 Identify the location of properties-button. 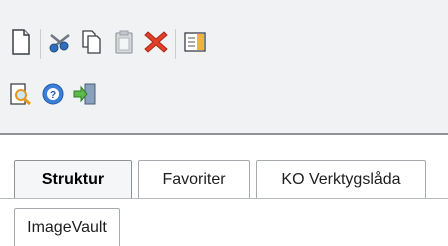
(195, 44).